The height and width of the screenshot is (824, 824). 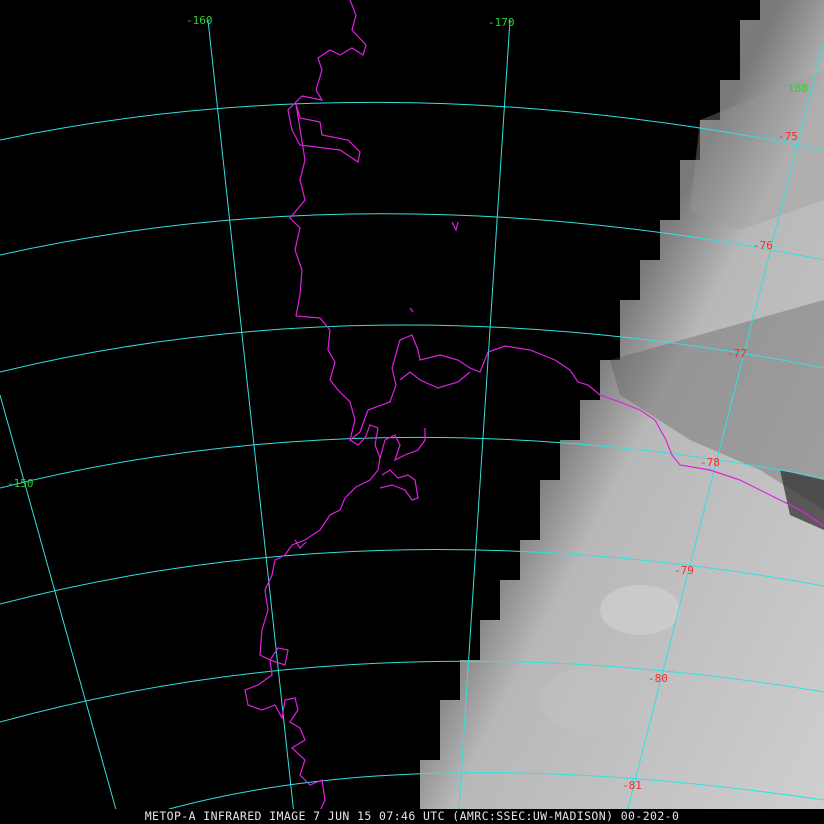 What do you see at coordinates (788, 136) in the screenshot?
I see `lat-label-minus-75: -75` at bounding box center [788, 136].